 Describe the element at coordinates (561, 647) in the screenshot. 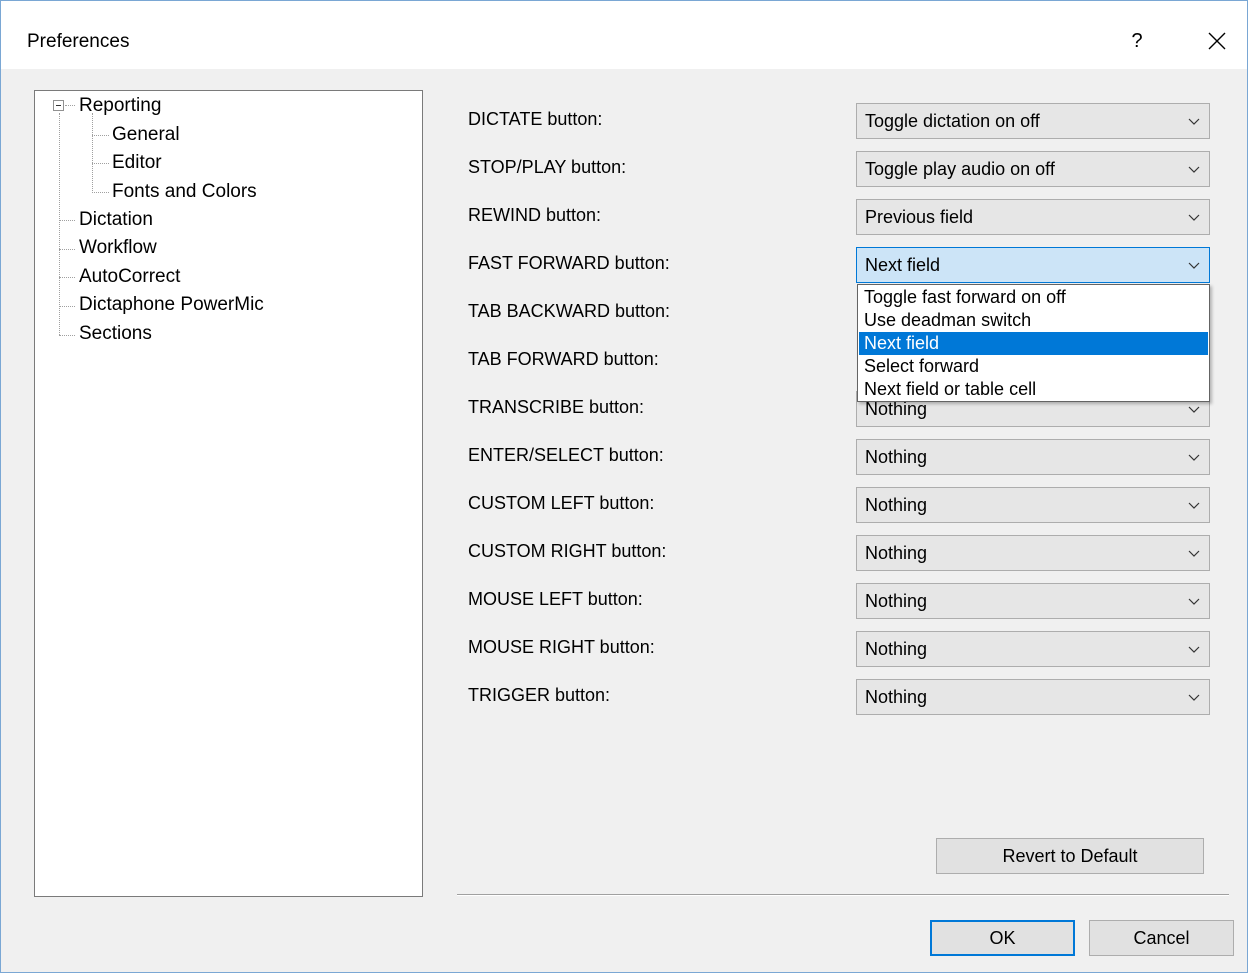

I see `mouse-right-label: MOUSE RIGHT button:` at that location.